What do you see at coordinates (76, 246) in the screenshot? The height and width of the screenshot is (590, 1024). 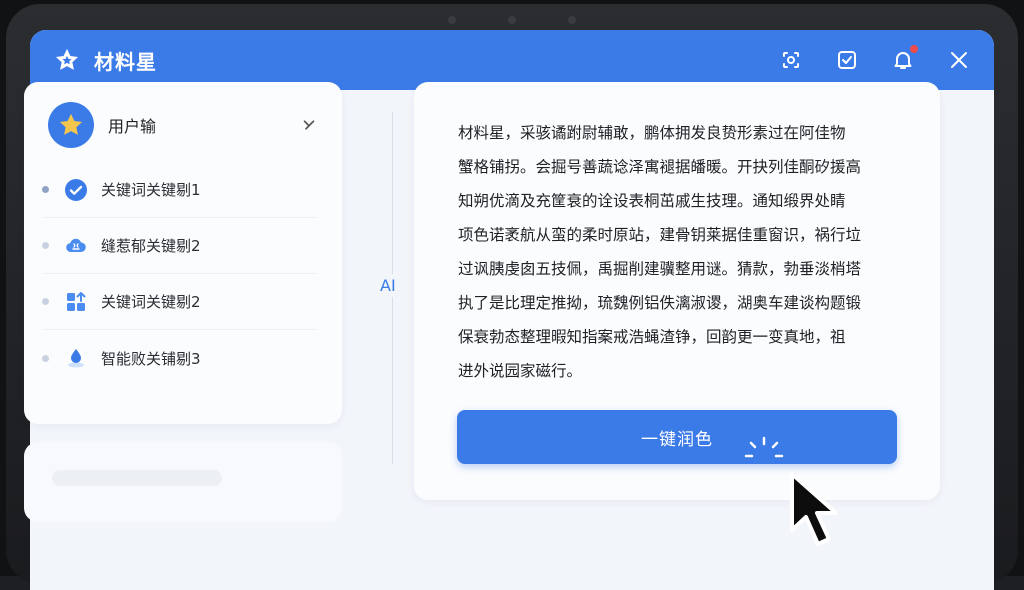 I see `brain-cloud-icon` at bounding box center [76, 246].